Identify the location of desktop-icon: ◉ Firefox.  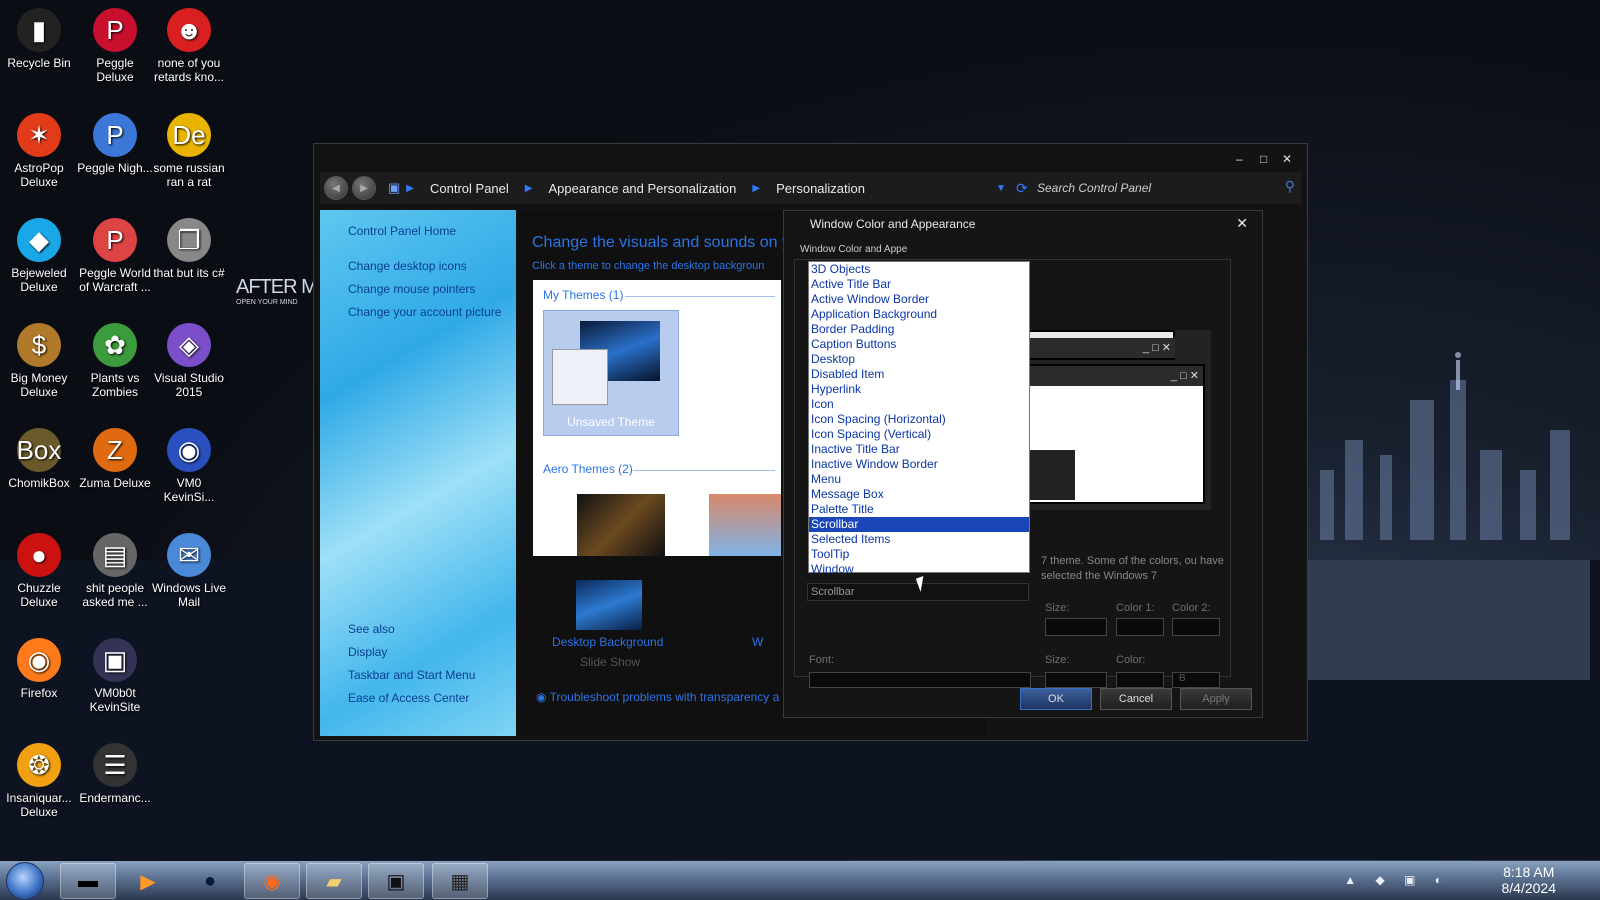
(39, 669).